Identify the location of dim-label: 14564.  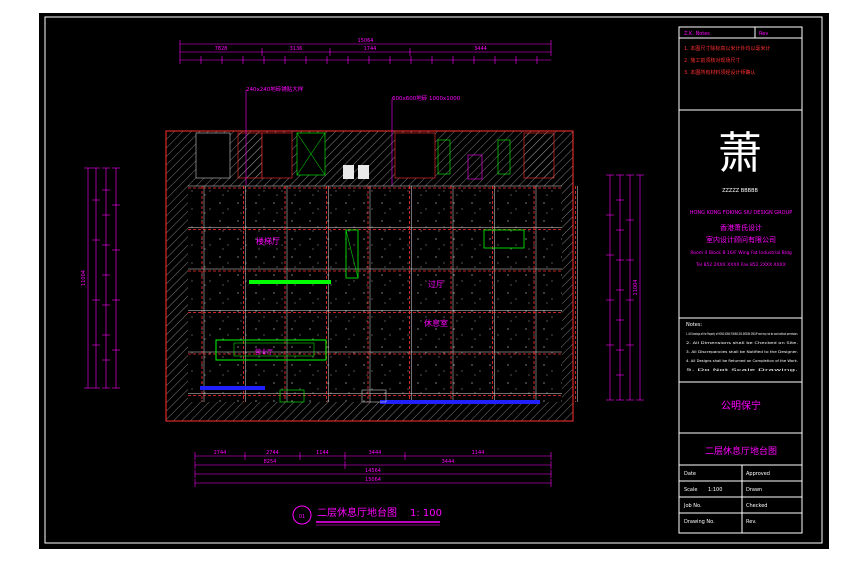
(373, 471).